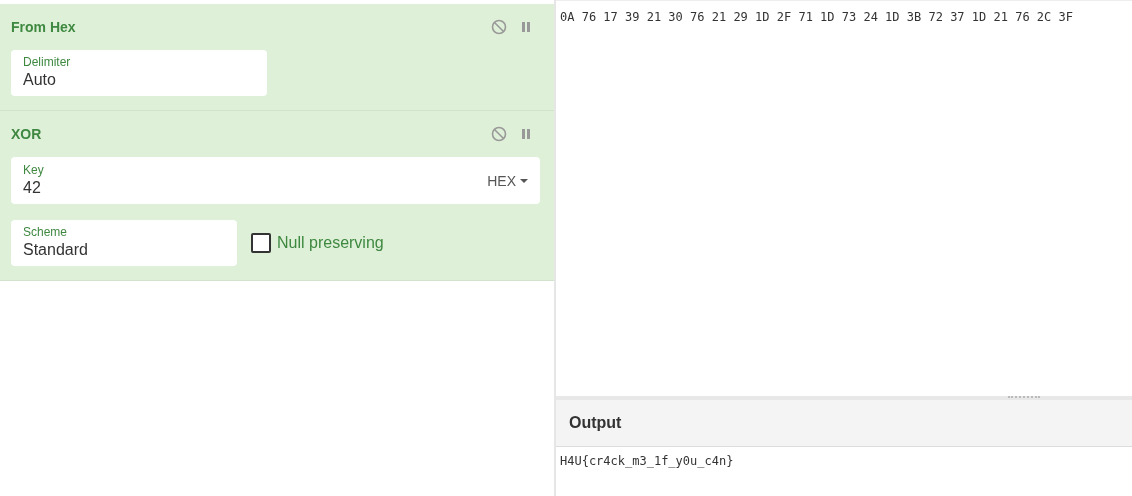  Describe the element at coordinates (261, 243) in the screenshot. I see `checkbox` at that location.